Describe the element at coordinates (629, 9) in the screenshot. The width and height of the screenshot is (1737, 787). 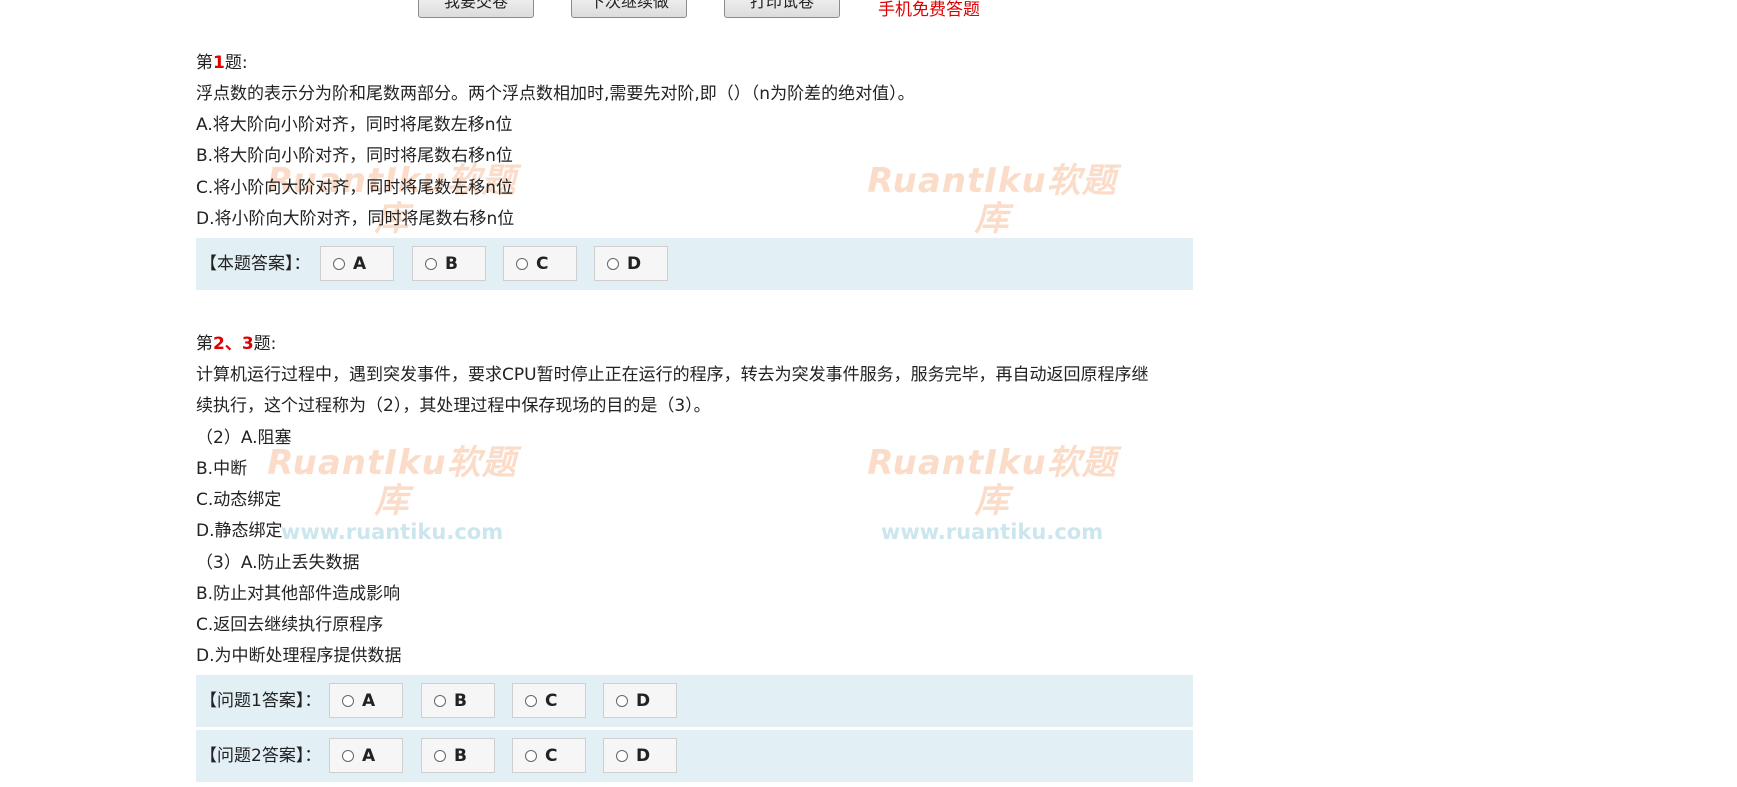
I see `continue-later-button: 下次继续做` at that location.